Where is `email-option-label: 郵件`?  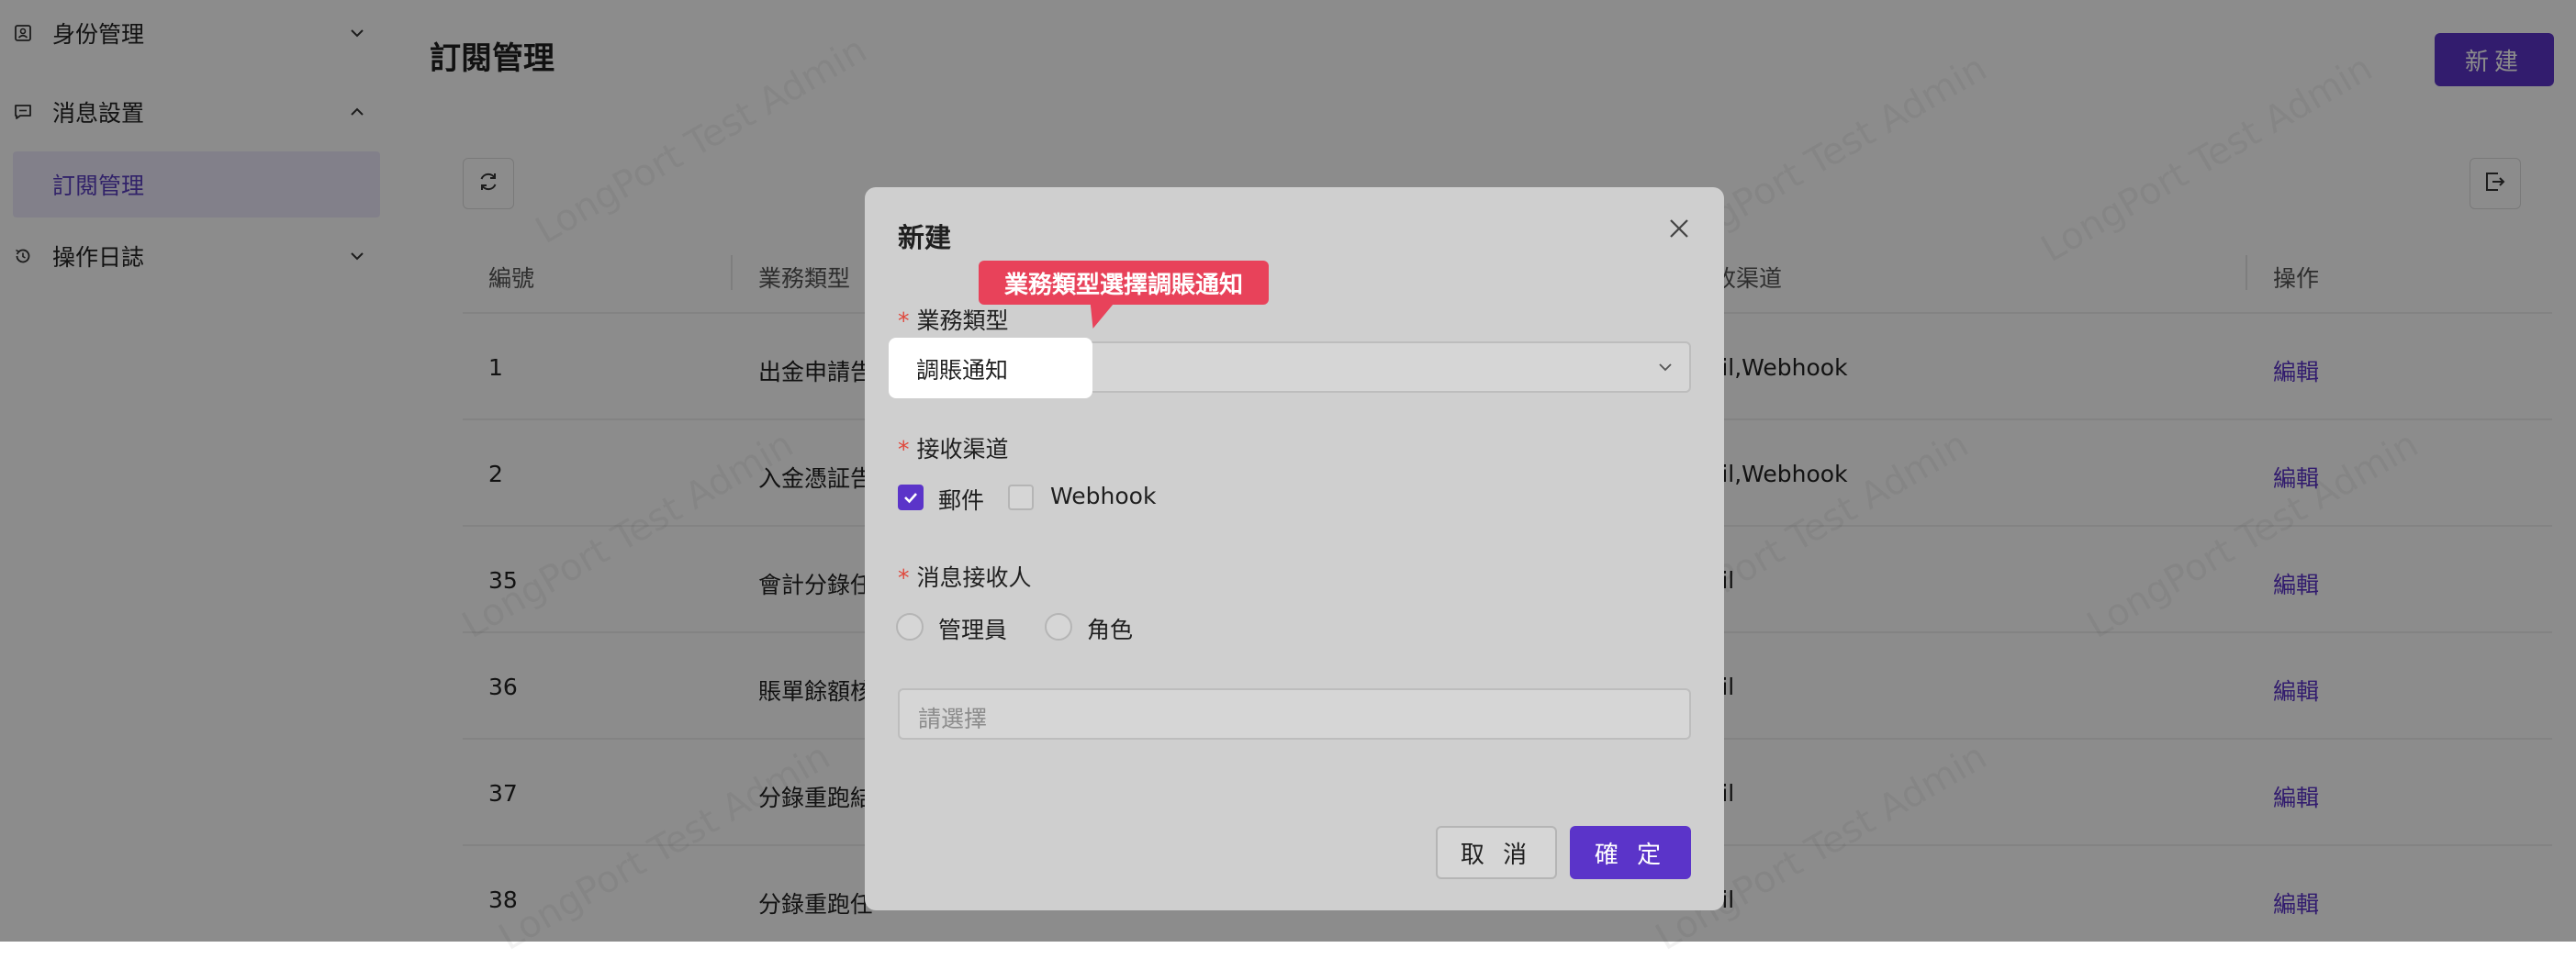
email-option-label: 郵件 is located at coordinates (961, 499).